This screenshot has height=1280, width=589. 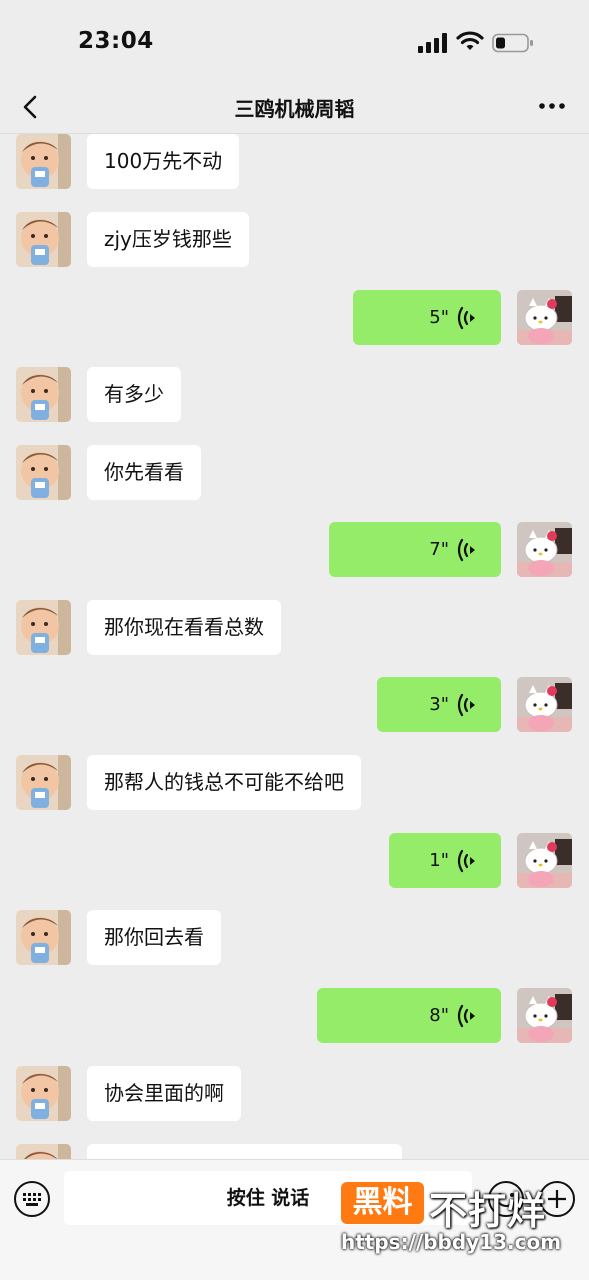 I want to click on text-message-bubble: 协会里面的啊, so click(x=164, y=1093).